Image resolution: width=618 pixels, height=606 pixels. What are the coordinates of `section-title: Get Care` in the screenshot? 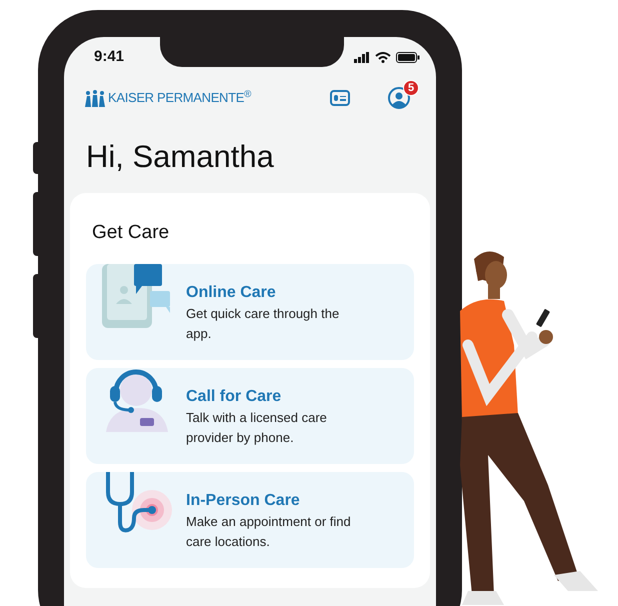 It's located at (130, 233).